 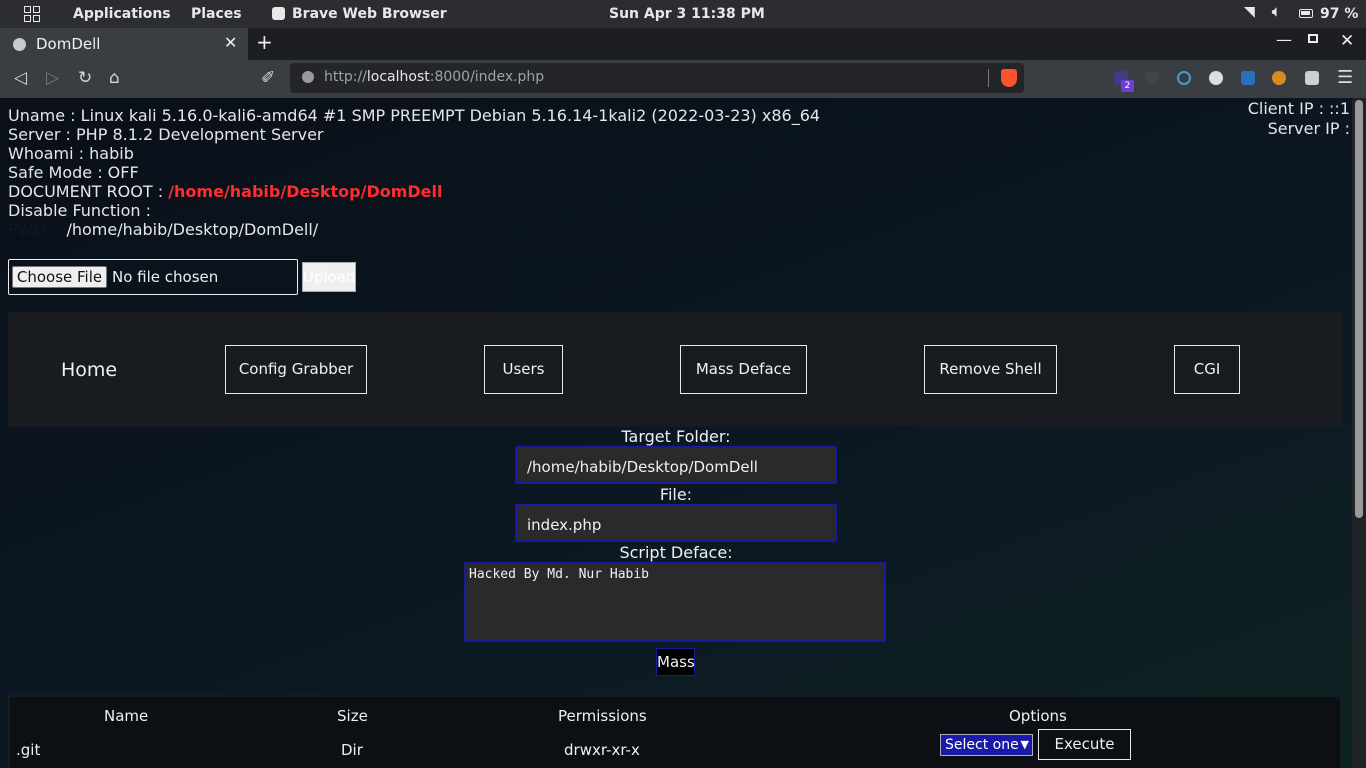 I want to click on page-scrollbar, so click(x=1359, y=433).